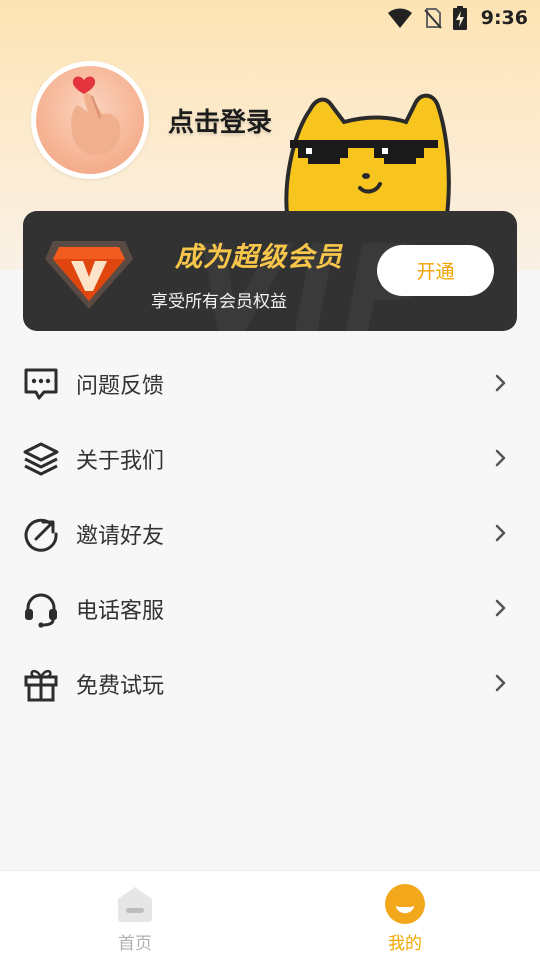  Describe the element at coordinates (367, 157) in the screenshot. I see `mascot-cat-sunglasses-icon` at that location.